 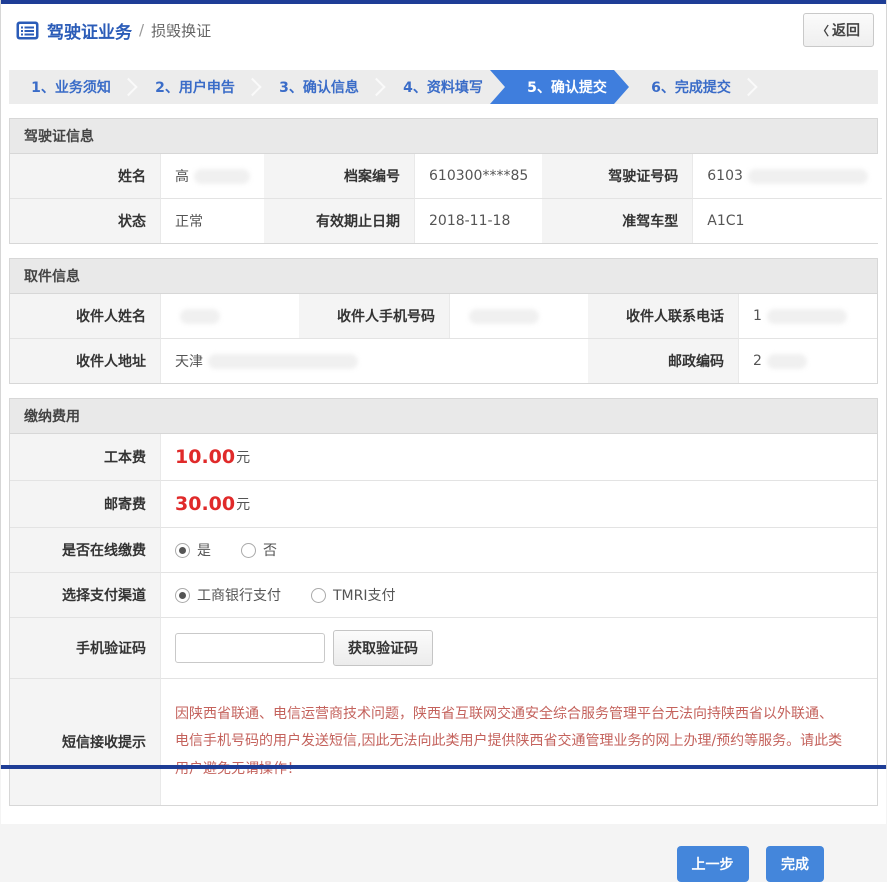 I want to click on license-number-value: 6103, so click(x=787, y=176).